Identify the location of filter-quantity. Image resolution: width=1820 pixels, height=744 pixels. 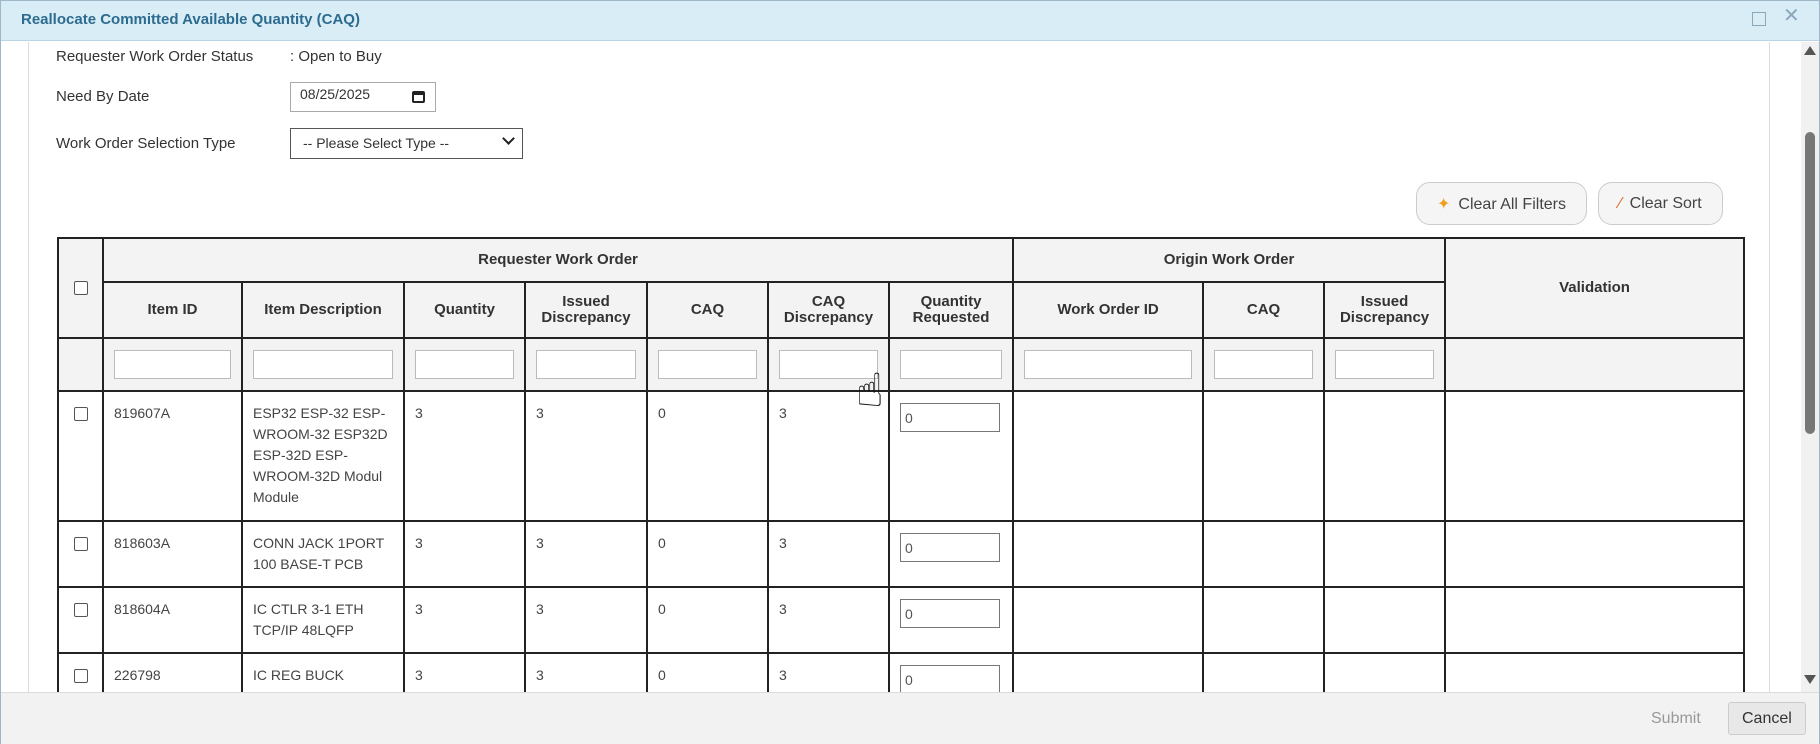
(464, 364).